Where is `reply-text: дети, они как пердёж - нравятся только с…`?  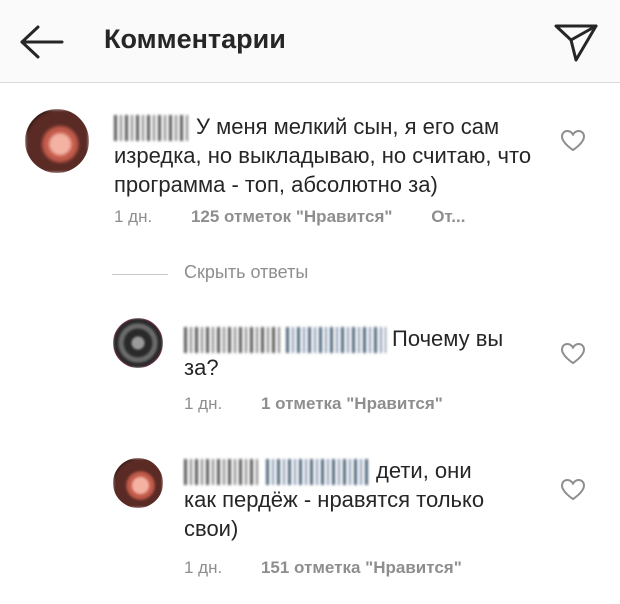 reply-text: дети, они как пердёж - нравятся только с… is located at coordinates (334, 500).